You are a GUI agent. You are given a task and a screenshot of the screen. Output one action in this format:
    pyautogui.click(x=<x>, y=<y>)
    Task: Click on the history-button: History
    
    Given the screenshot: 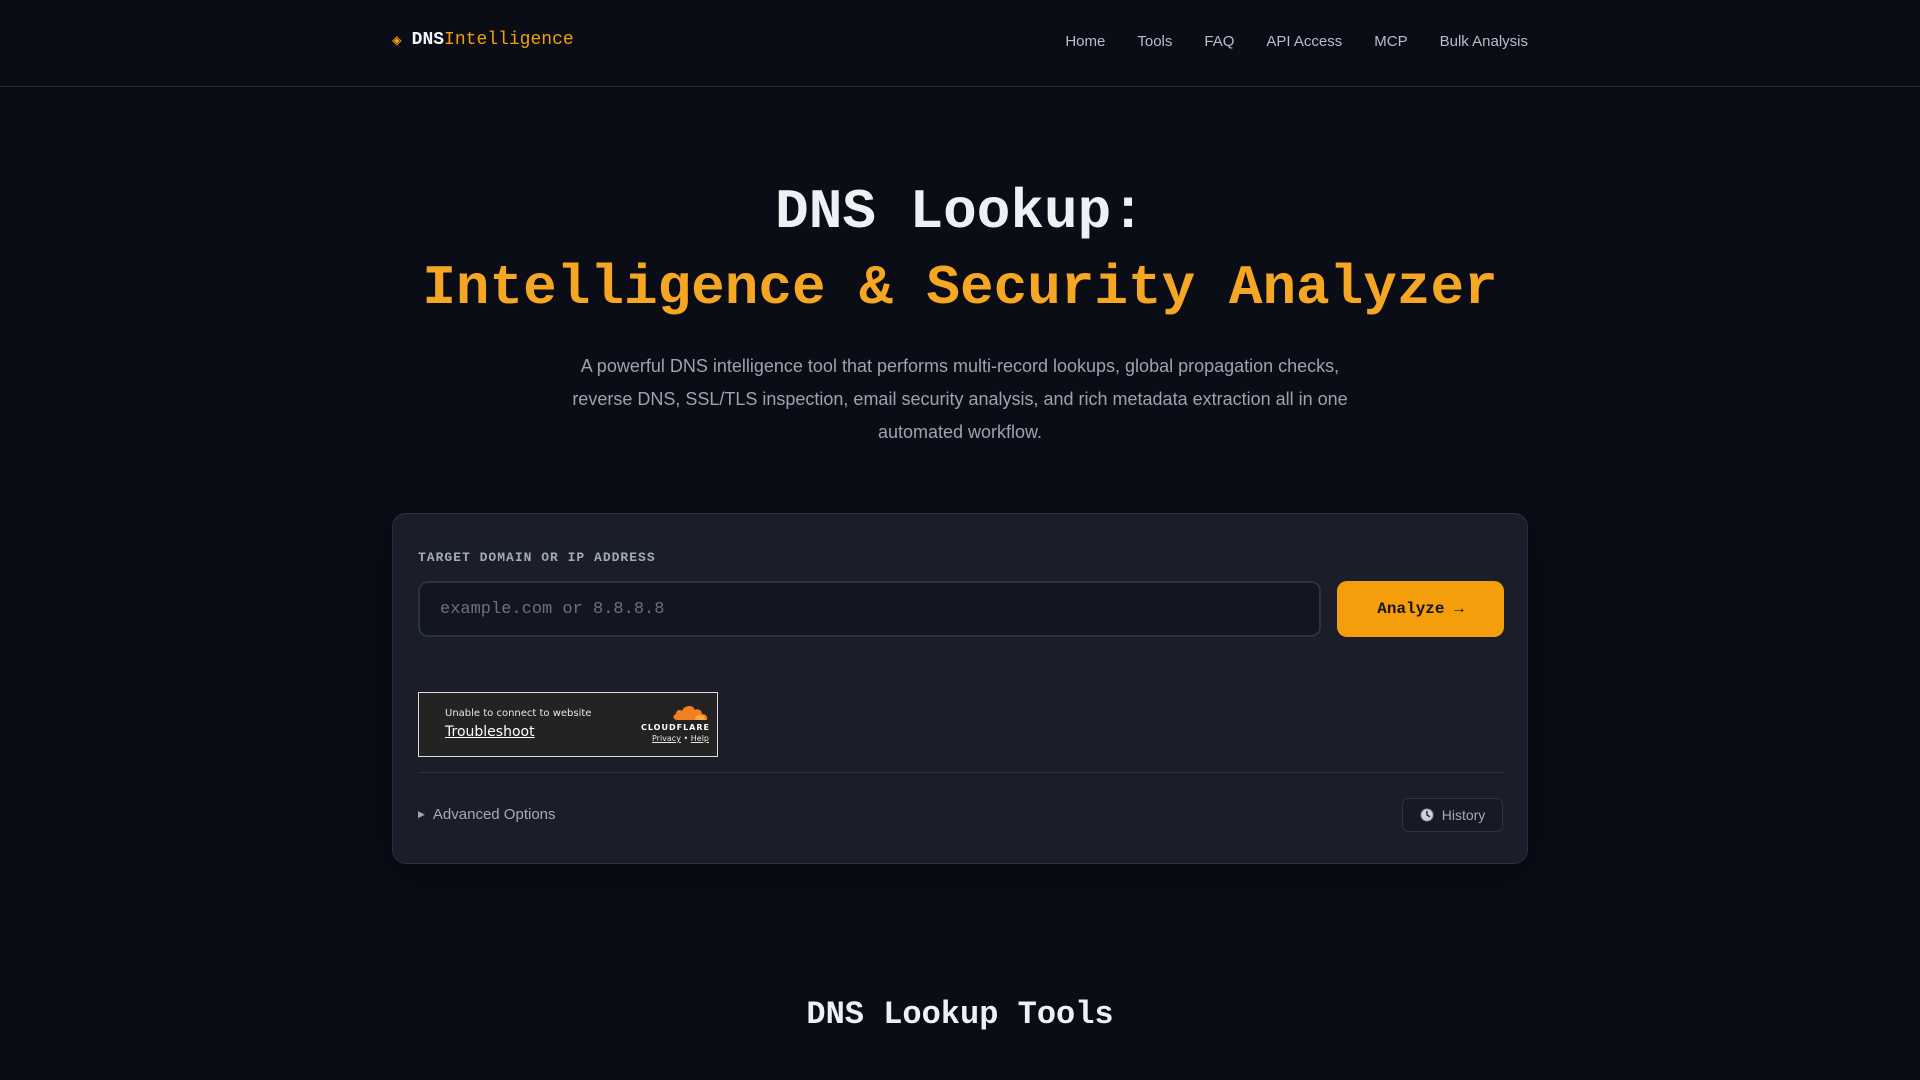 What is the action you would take?
    pyautogui.click(x=1452, y=815)
    